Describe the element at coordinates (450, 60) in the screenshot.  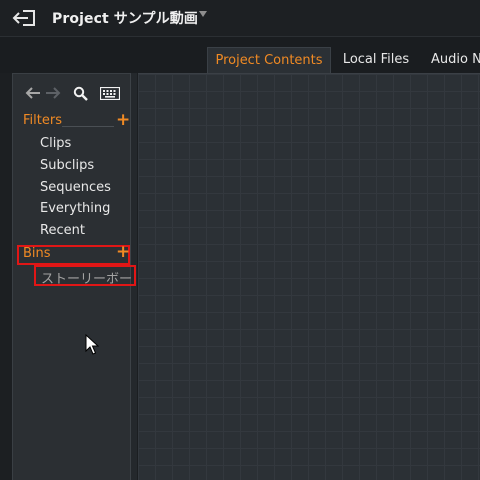
I see `tab-audio: Audio N` at that location.